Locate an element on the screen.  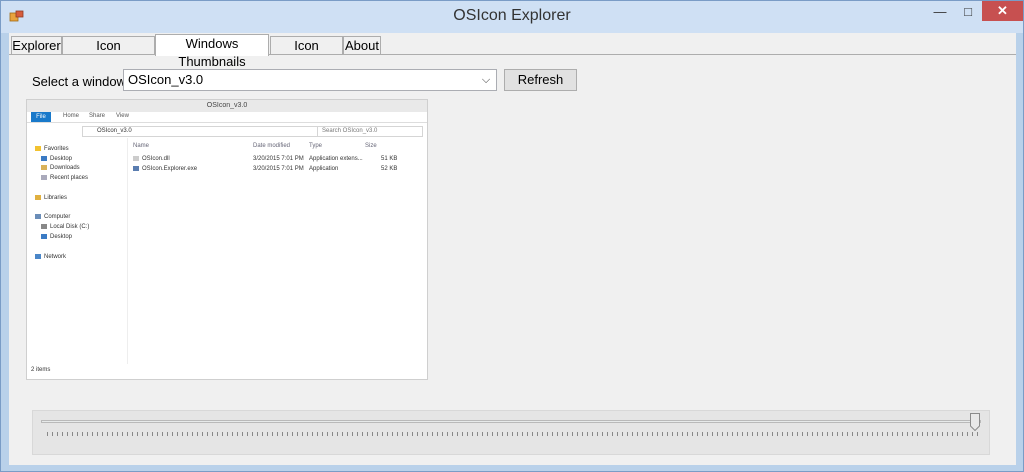
window-select: OSIcon_v3.0 ⌵ is located at coordinates (310, 80).